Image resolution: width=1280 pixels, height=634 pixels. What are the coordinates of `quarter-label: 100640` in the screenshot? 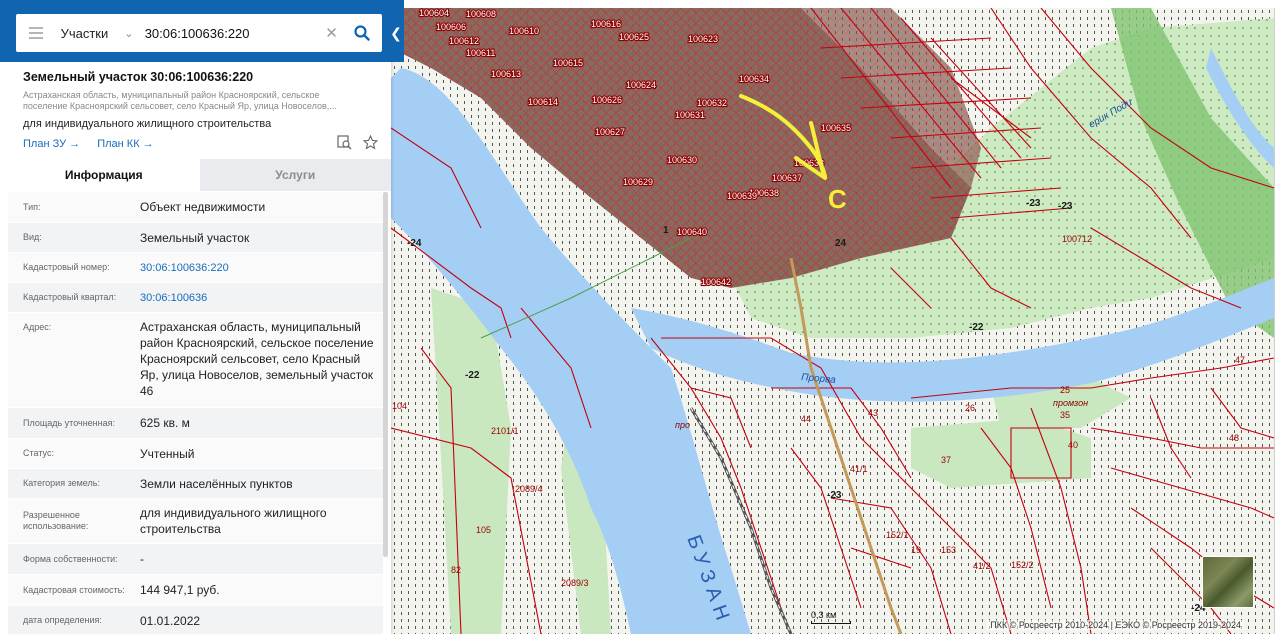 It's located at (692, 232).